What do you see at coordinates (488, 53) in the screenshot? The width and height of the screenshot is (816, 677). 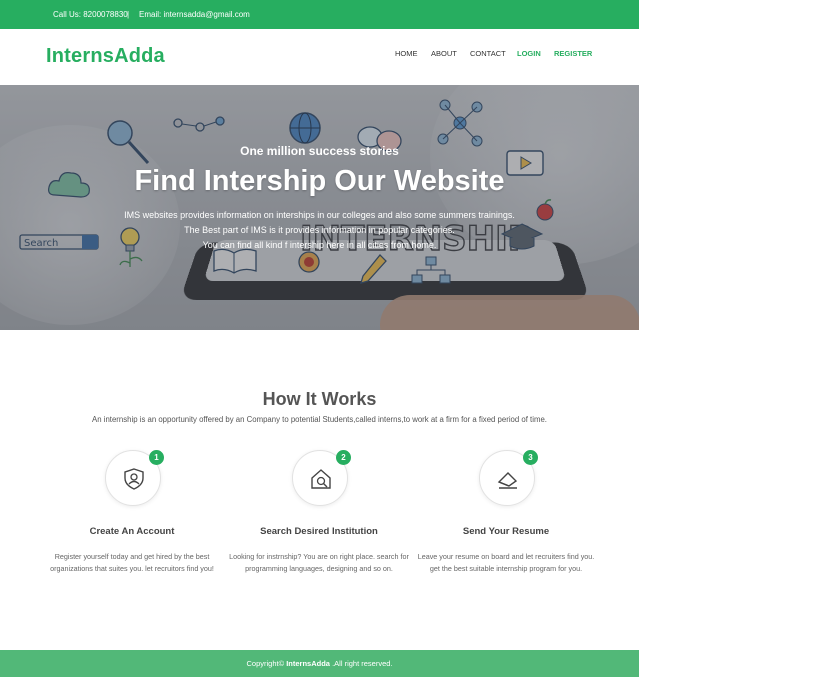 I see `nav-contact: CONTACT` at bounding box center [488, 53].